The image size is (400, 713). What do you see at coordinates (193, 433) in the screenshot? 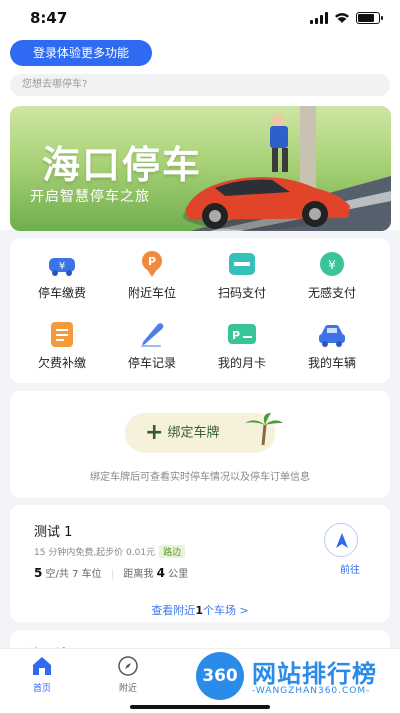
I see `bind-plate-label: 绑定车牌` at bounding box center [193, 433].